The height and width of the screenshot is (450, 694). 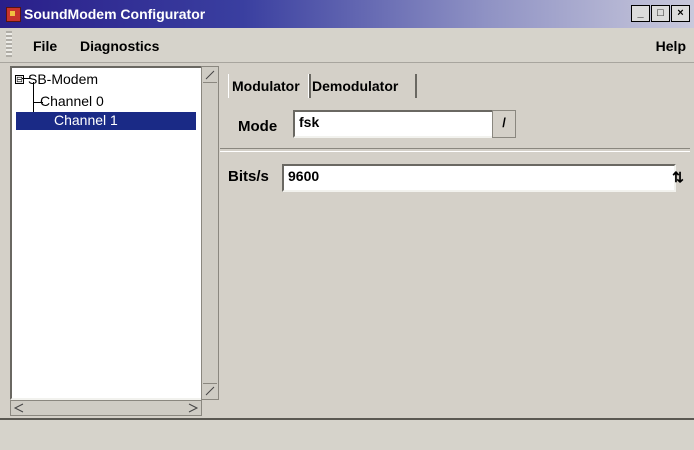 What do you see at coordinates (479, 178) in the screenshot?
I see `bits-field: 9600` at bounding box center [479, 178].